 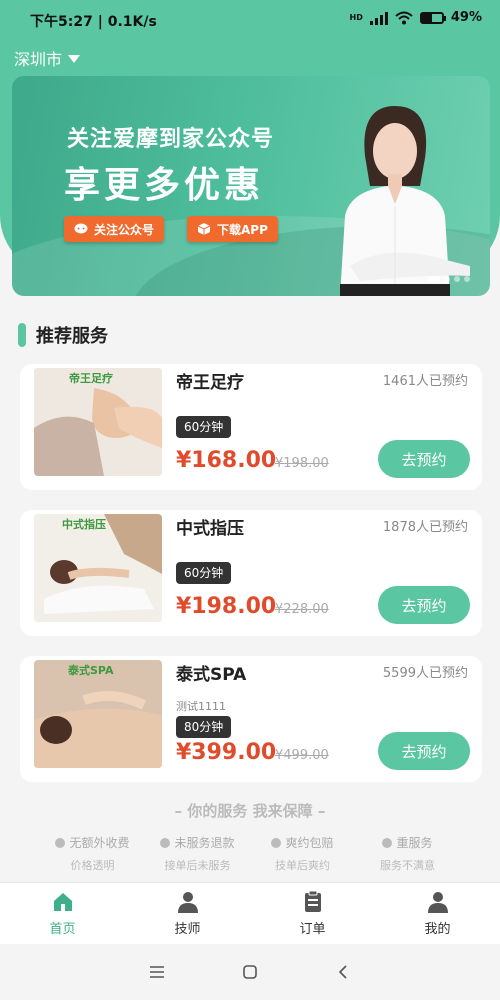 I want to click on guarantee-item-sub: 技单后爽约, so click(x=302, y=865).